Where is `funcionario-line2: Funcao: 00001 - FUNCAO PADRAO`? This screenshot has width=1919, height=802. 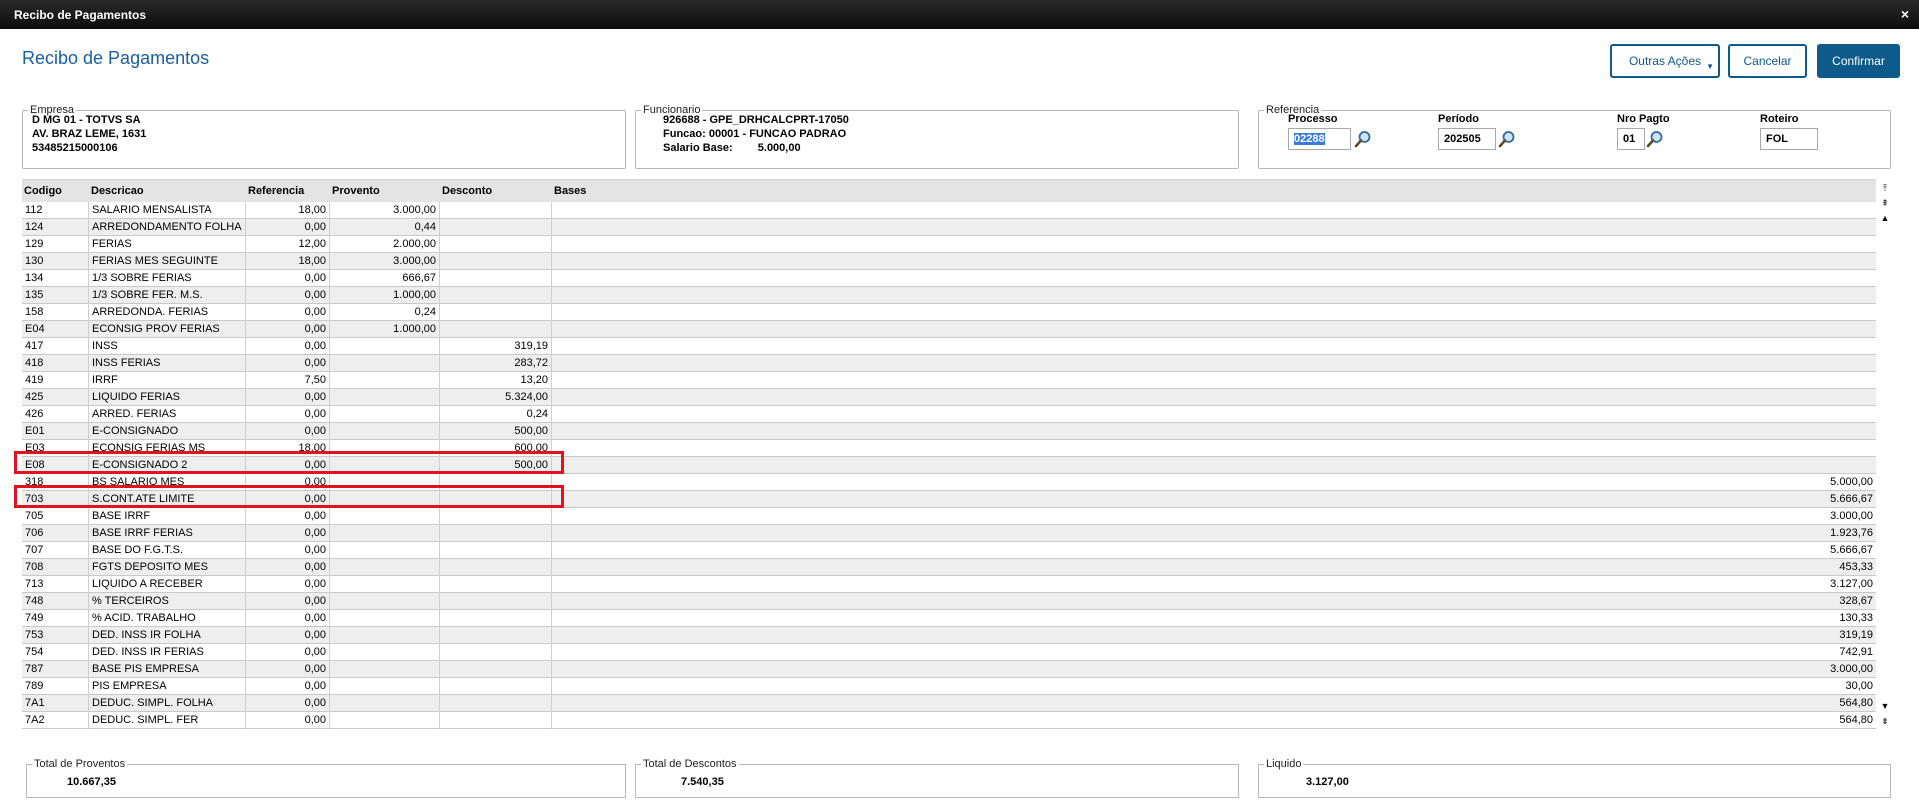
funcionario-line2: Funcao: 00001 - FUNCAO PADRAO is located at coordinates (755, 134).